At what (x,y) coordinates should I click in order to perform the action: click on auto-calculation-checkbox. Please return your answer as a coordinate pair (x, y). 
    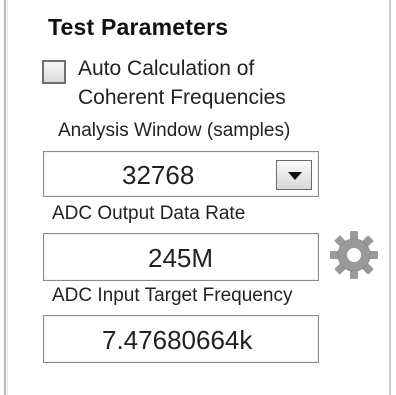
    Looking at the image, I should click on (54, 72).